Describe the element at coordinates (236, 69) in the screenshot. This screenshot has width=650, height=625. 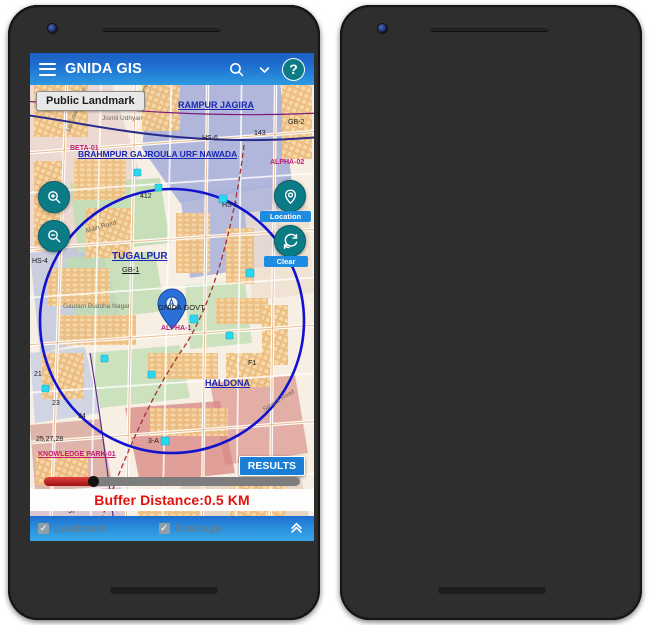
I see `search-icon` at that location.